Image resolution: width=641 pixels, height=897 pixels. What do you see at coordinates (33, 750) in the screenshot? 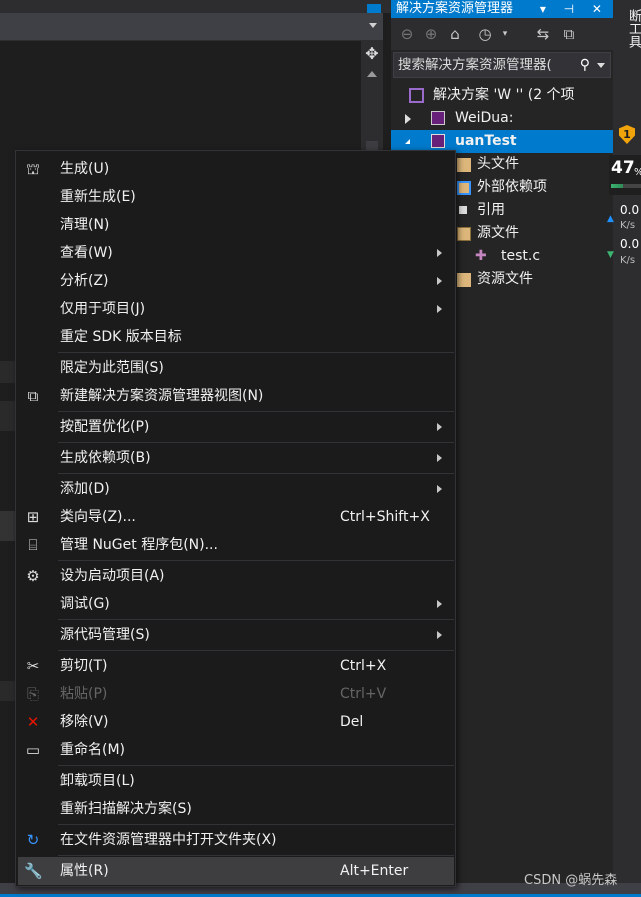
I see `rename-icon: ▭` at bounding box center [33, 750].